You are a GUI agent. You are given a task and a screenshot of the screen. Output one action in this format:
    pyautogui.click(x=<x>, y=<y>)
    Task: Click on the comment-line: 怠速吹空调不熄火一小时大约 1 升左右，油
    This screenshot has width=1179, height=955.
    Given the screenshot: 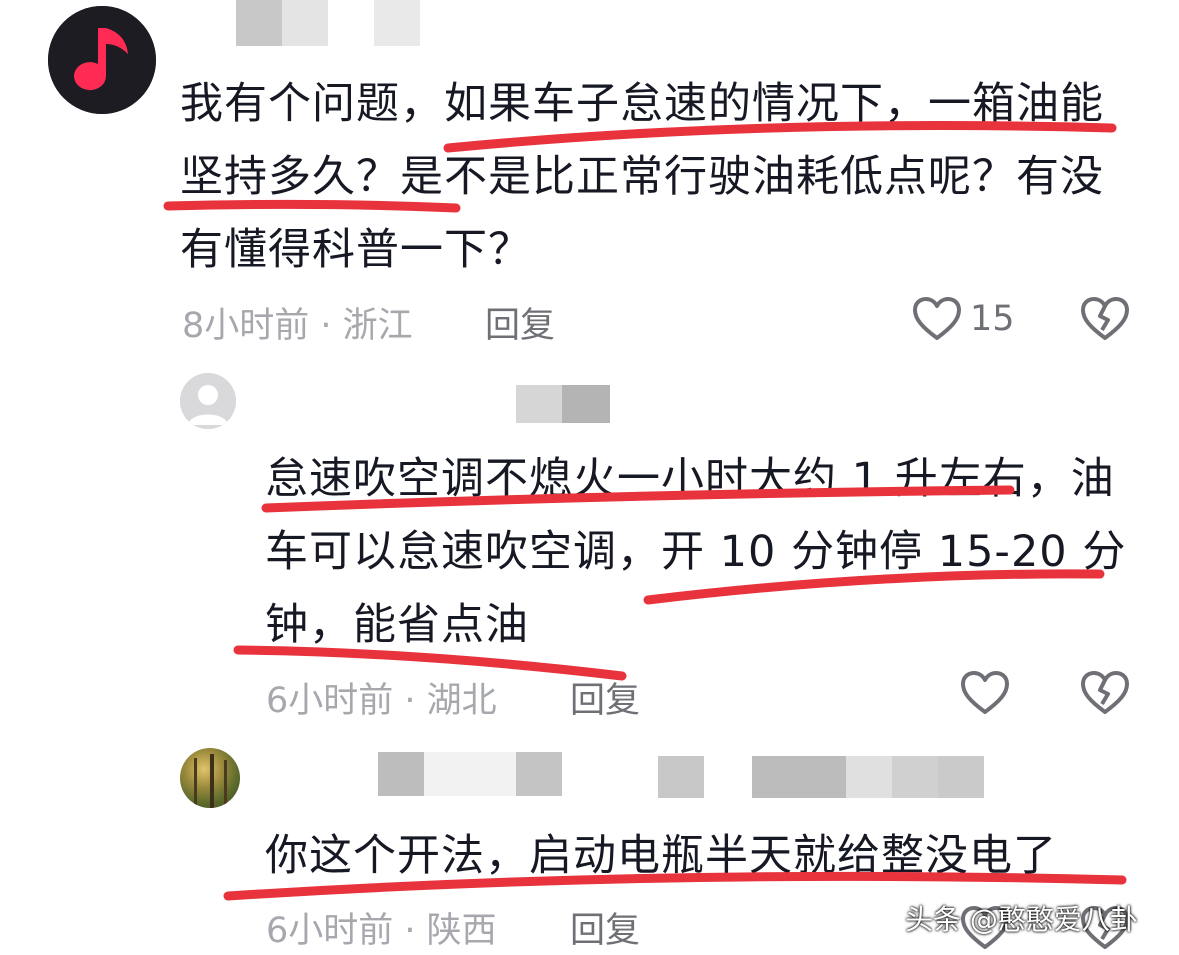 What is the action you would take?
    pyautogui.click(x=690, y=479)
    